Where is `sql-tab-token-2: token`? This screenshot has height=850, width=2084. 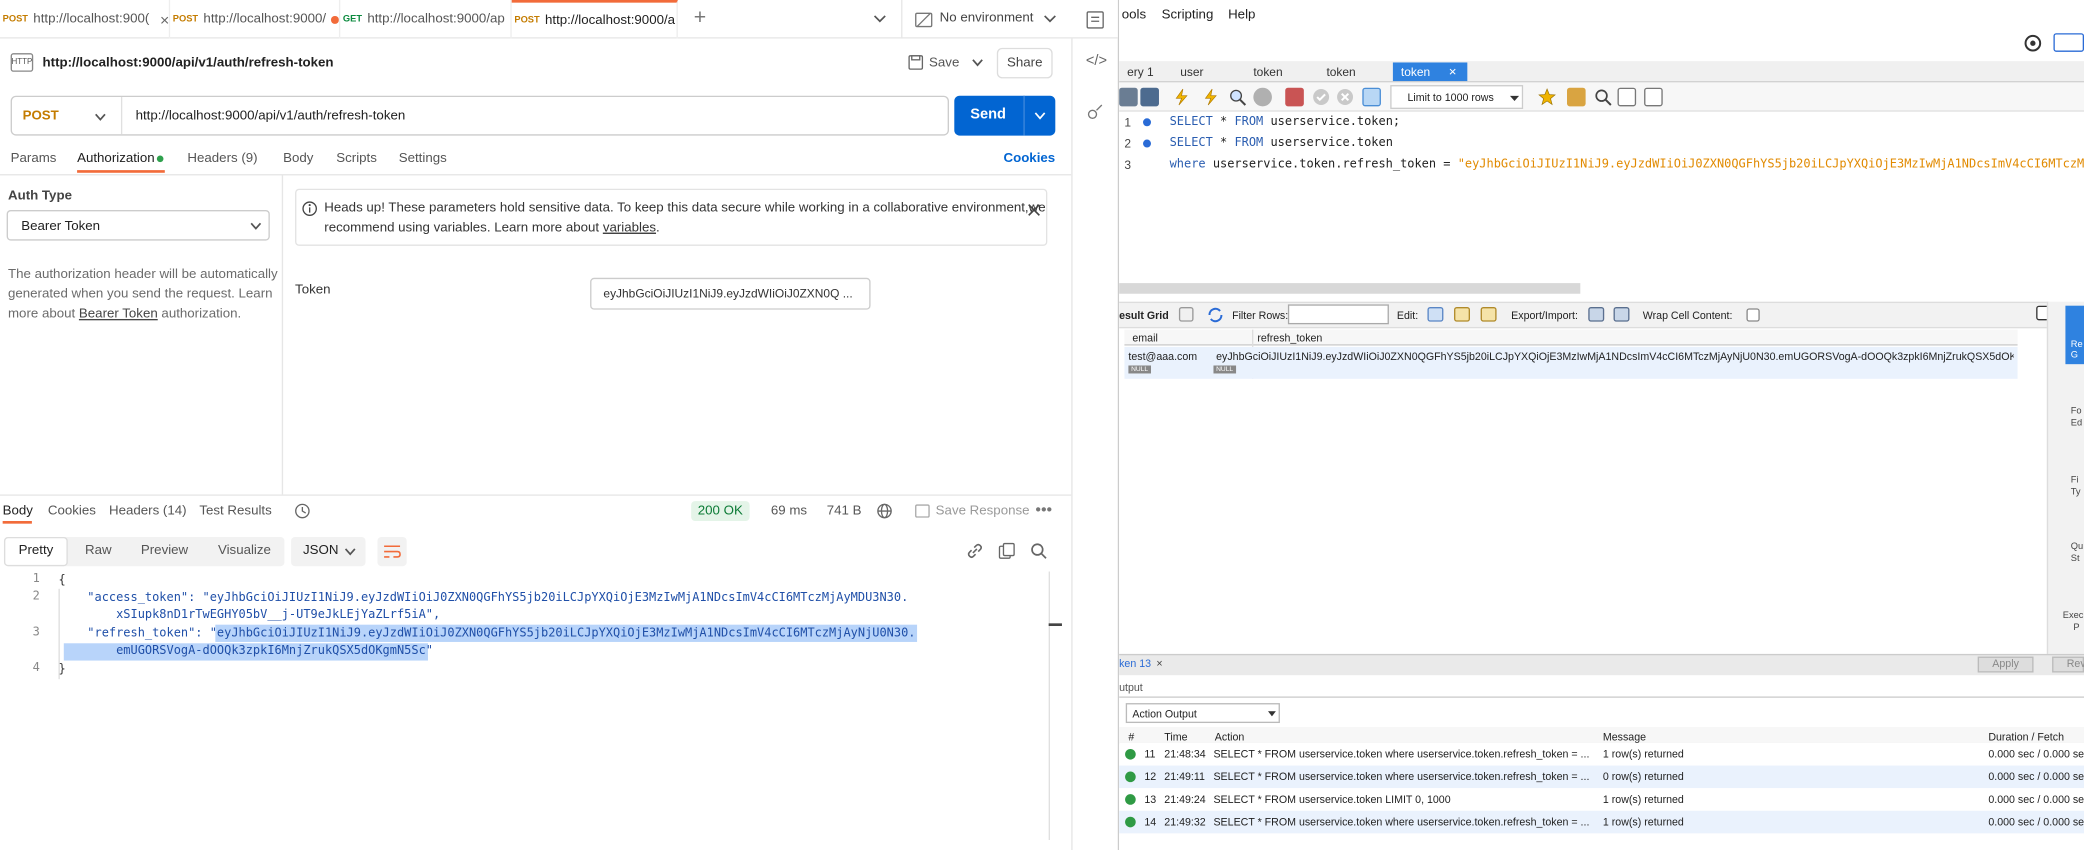 sql-tab-token-2: token is located at coordinates (1354, 71).